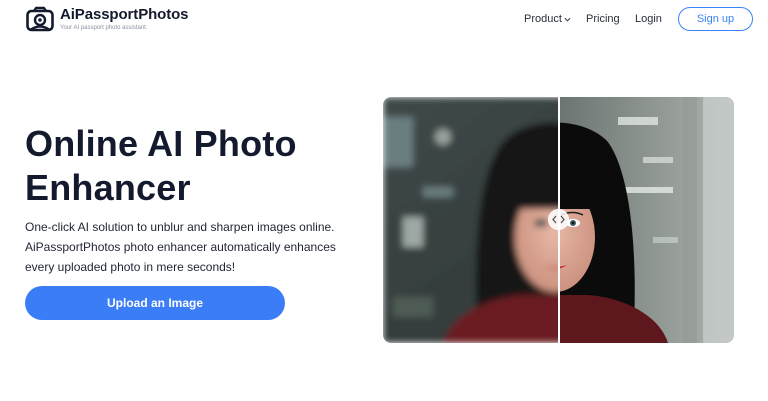  Describe the element at coordinates (40, 19) in the screenshot. I see `camera-icon` at that location.